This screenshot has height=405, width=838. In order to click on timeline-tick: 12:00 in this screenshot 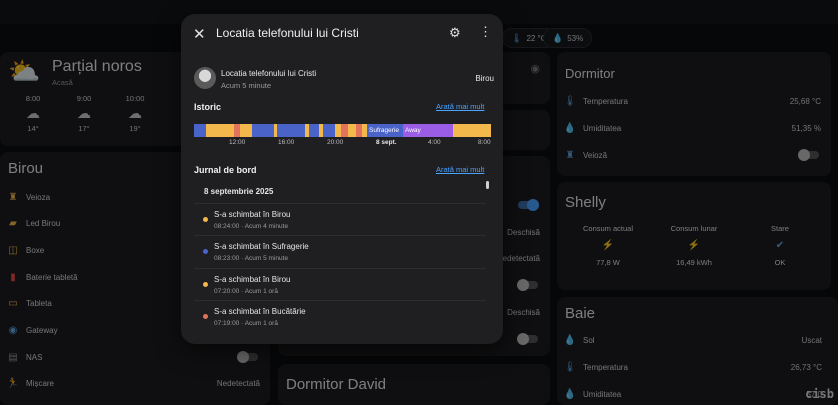, I will do `click(237, 142)`.